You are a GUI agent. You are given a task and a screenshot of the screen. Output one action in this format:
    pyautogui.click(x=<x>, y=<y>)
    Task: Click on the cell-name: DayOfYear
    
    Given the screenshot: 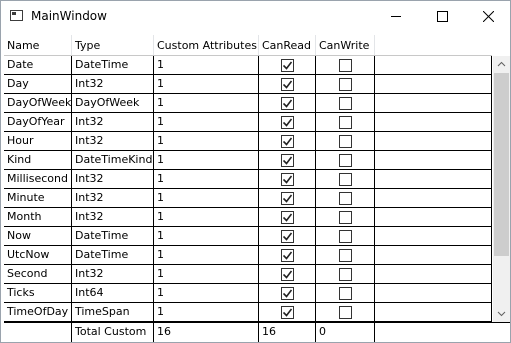 What is the action you would take?
    pyautogui.click(x=38, y=122)
    